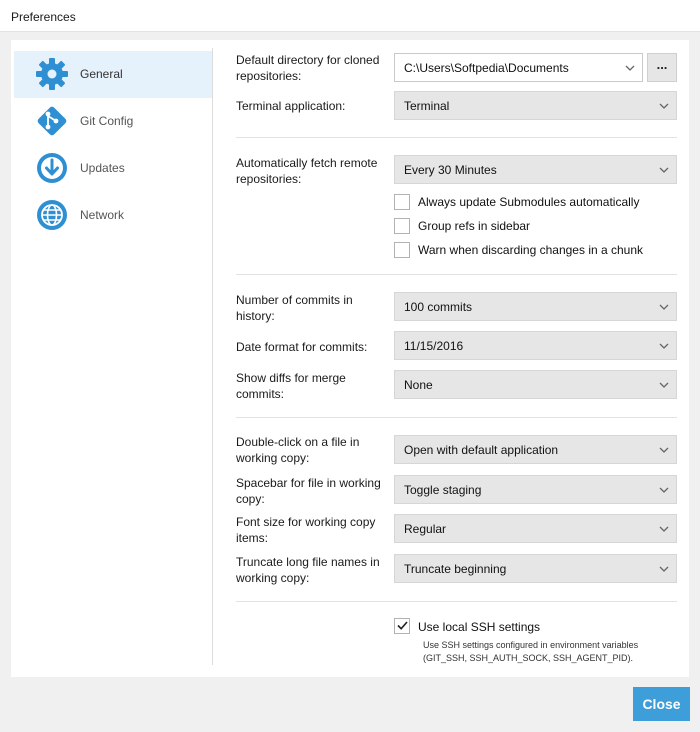 The height and width of the screenshot is (732, 700). What do you see at coordinates (402, 202) in the screenshot?
I see `submodules-checkbox` at bounding box center [402, 202].